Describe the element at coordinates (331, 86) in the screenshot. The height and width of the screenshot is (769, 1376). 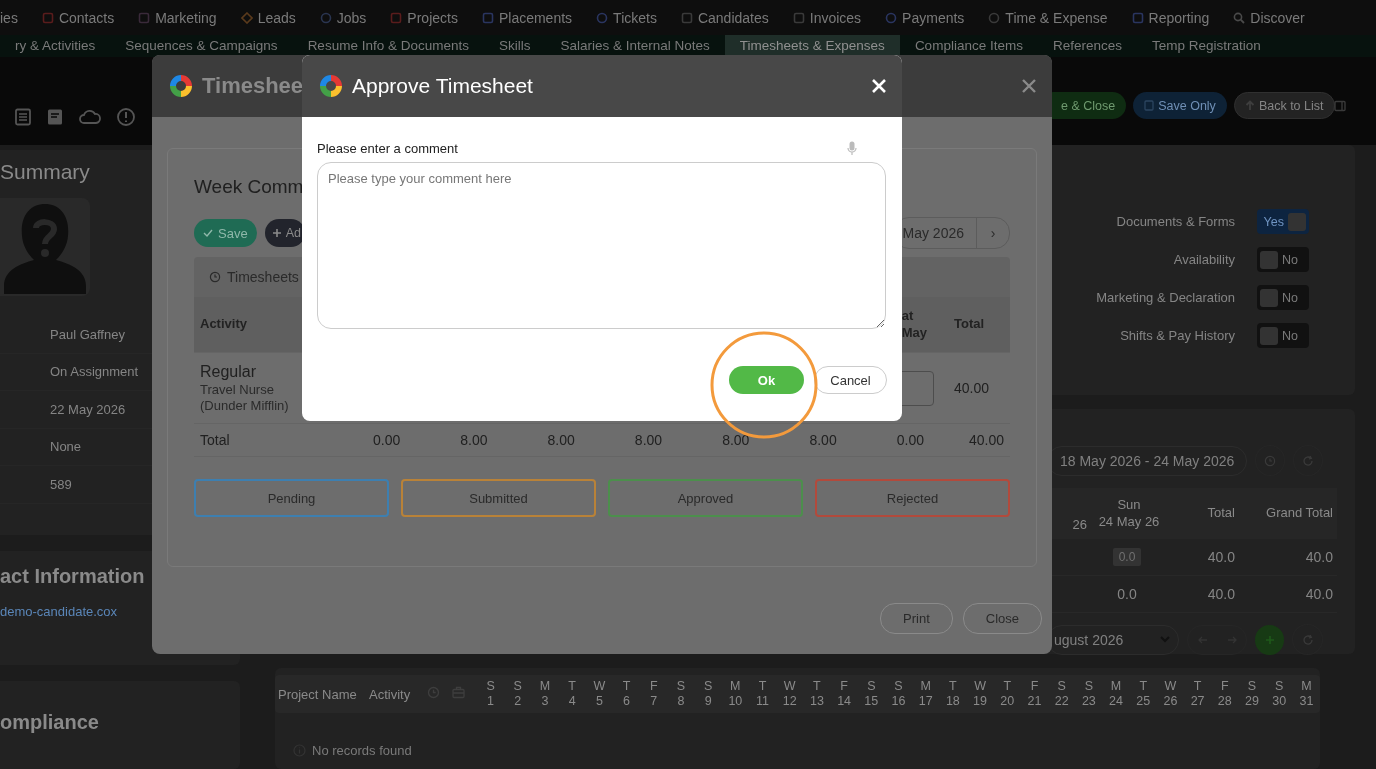
I see `logo-icon` at that location.